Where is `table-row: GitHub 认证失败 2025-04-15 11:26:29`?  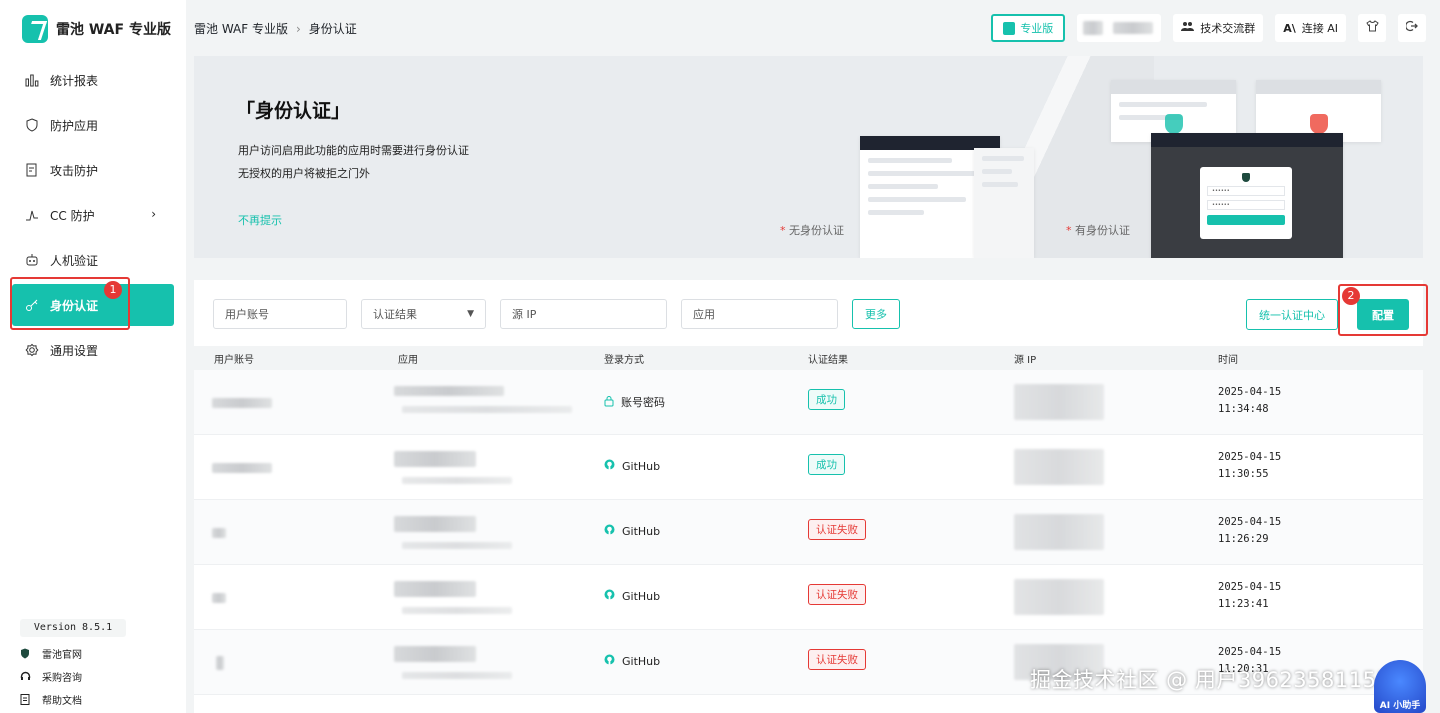 table-row: GitHub 认证失败 2025-04-15 11:26:29 is located at coordinates (808, 532).